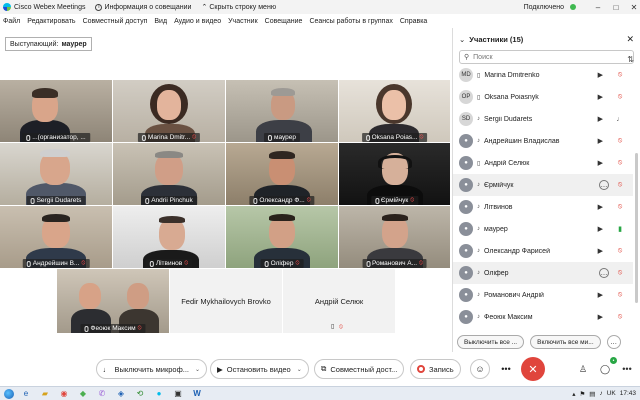 This screenshot has height=400, width=640. Describe the element at coordinates (204, 7) in the screenshot. I see `chevron-up-icon: ⌃` at that location.